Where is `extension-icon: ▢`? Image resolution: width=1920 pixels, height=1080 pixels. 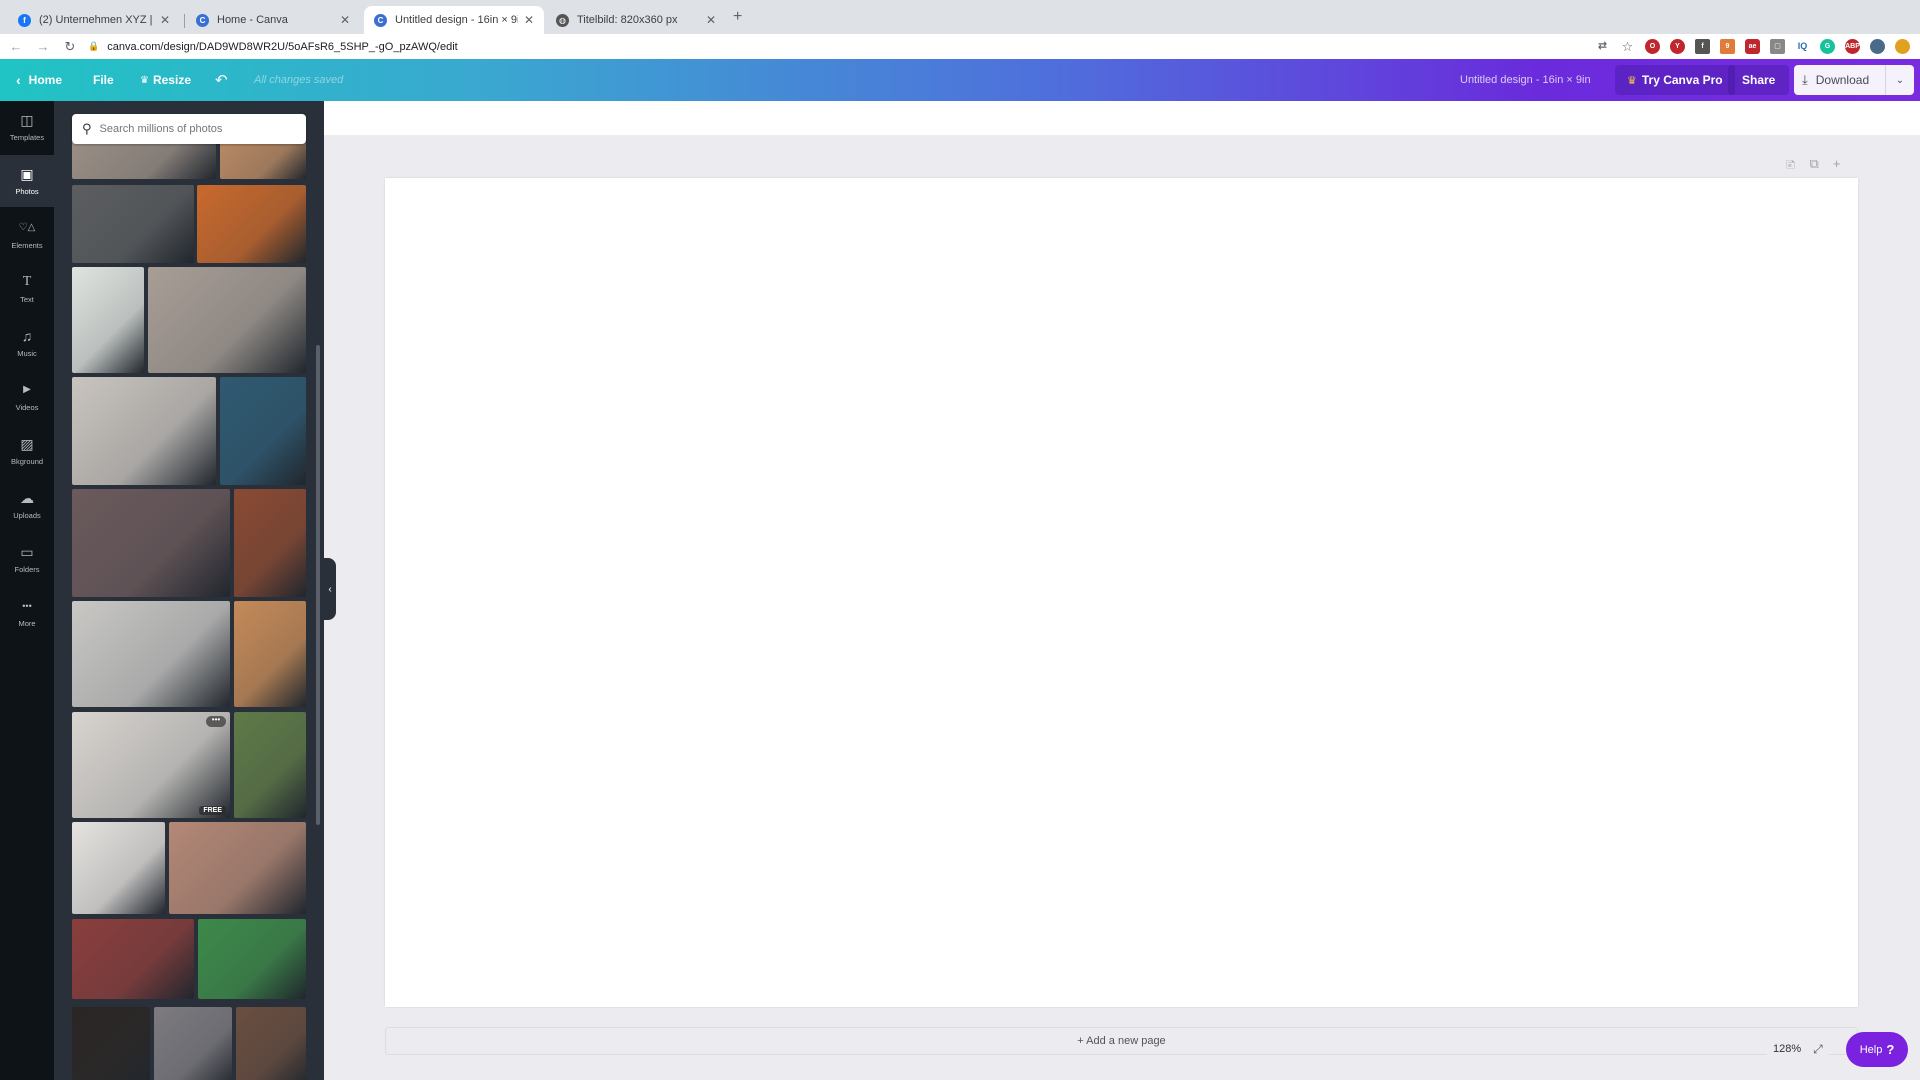
extension-icon: ▢ is located at coordinates (1777, 46).